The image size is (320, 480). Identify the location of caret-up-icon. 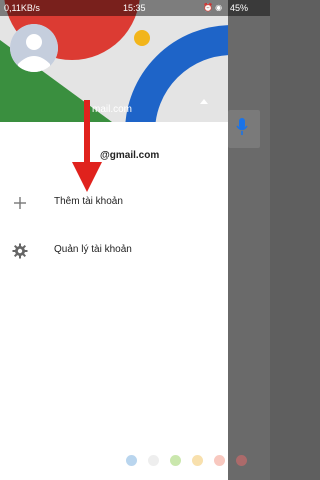
(204, 101).